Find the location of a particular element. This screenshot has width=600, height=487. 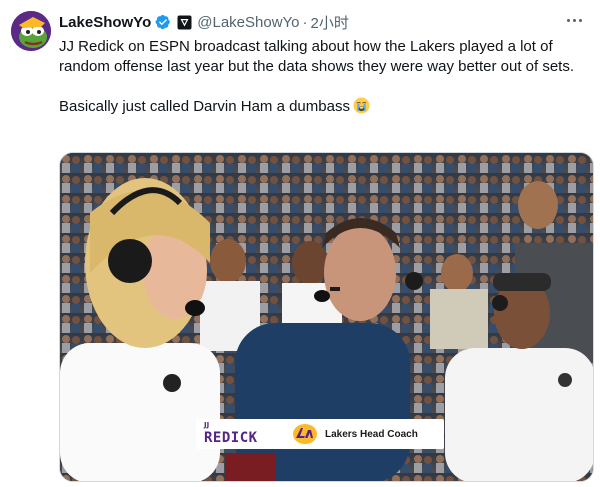

tweet-header: LakeShowYo @LakeShowYo · 2小时 is located at coordinates (204, 22).